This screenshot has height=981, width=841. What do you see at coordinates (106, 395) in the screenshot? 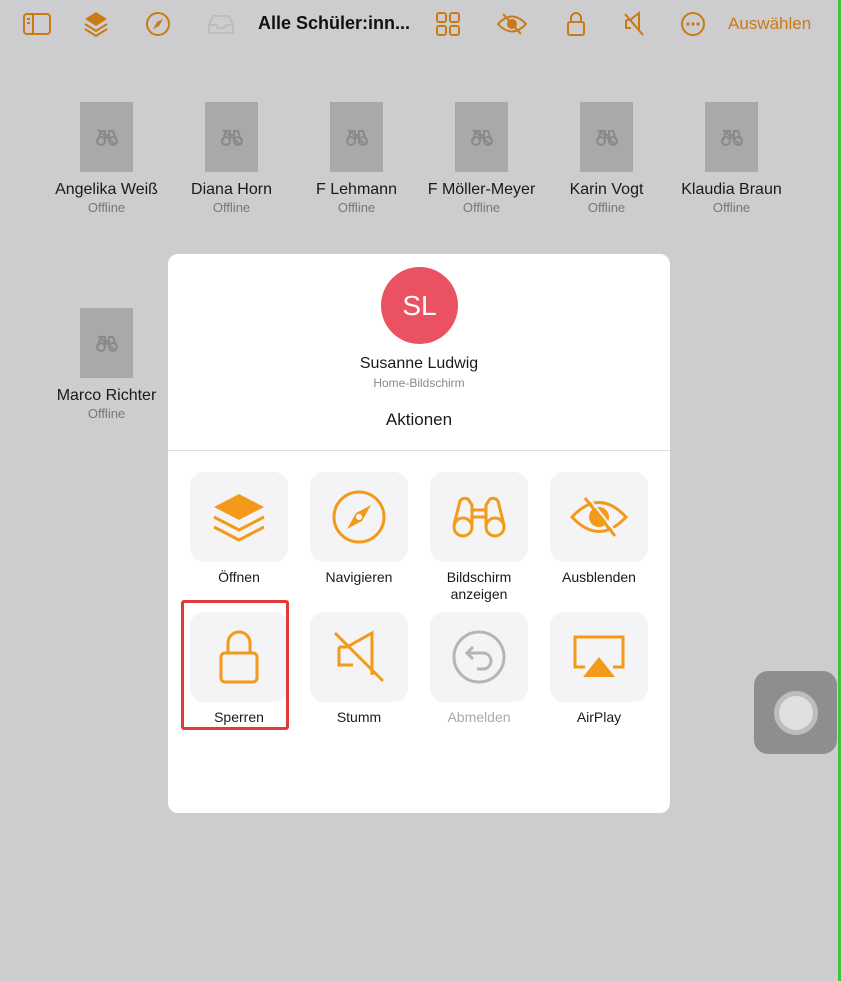
I see `student-name: Marco Richter` at bounding box center [106, 395].